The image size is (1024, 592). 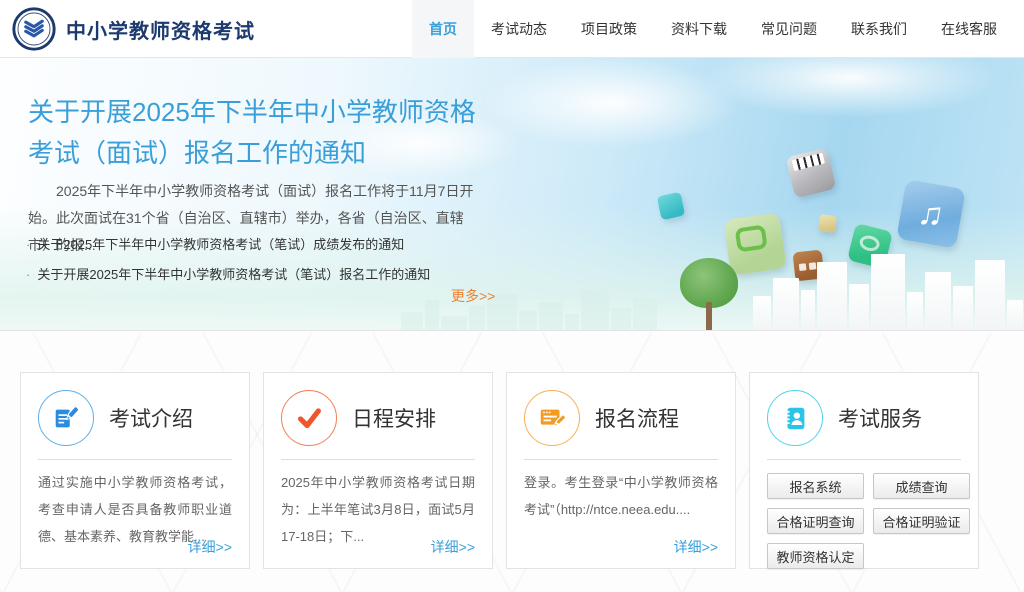 I want to click on city-skyline-mint, so click(x=529, y=310).